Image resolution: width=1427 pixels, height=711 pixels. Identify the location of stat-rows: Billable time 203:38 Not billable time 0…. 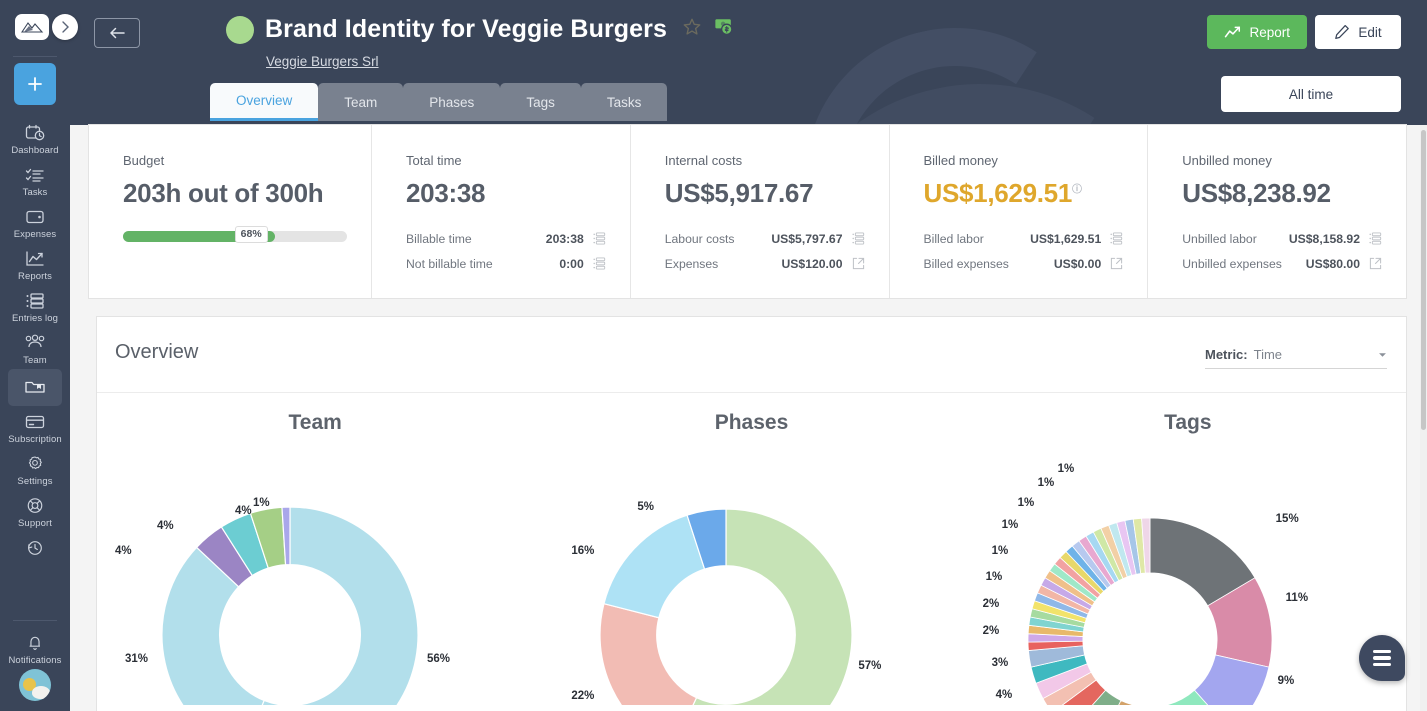
(506, 251).